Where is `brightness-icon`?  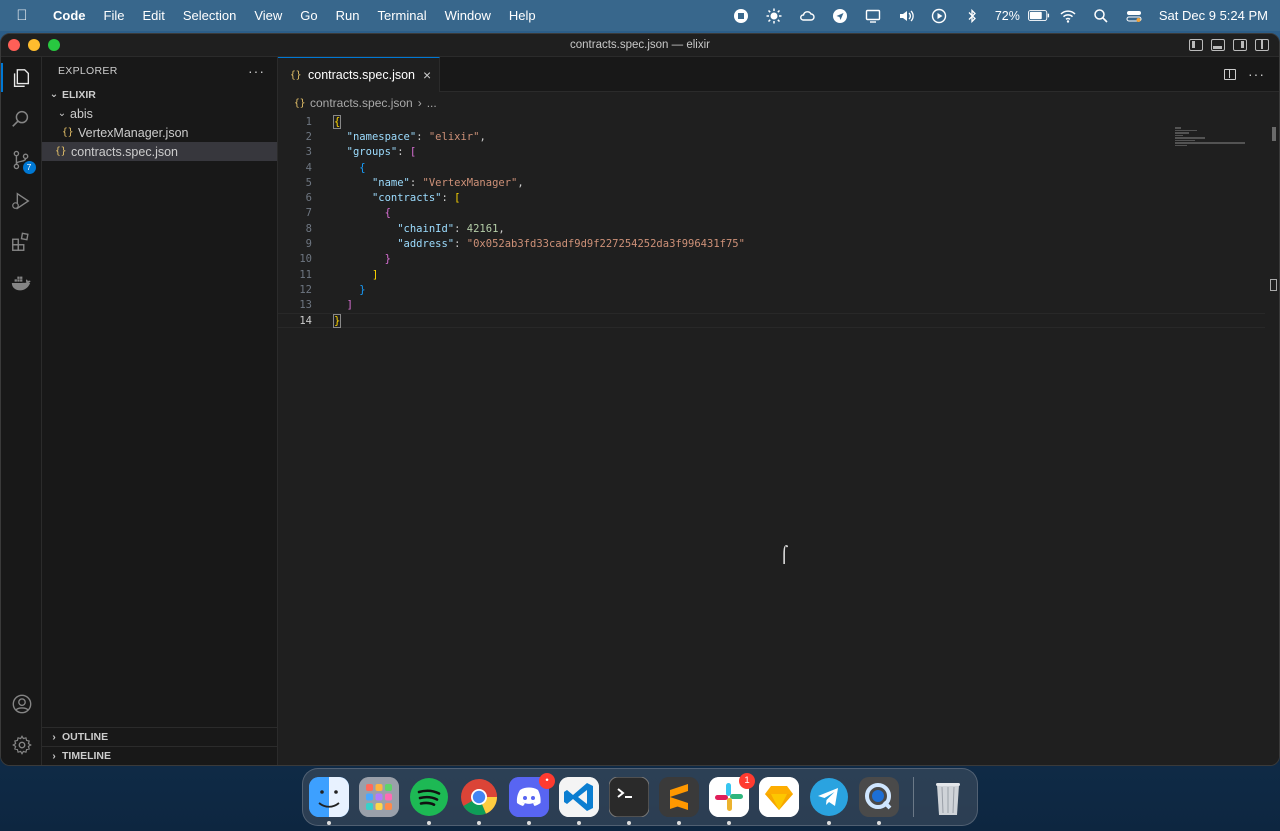 brightness-icon is located at coordinates (774, 16).